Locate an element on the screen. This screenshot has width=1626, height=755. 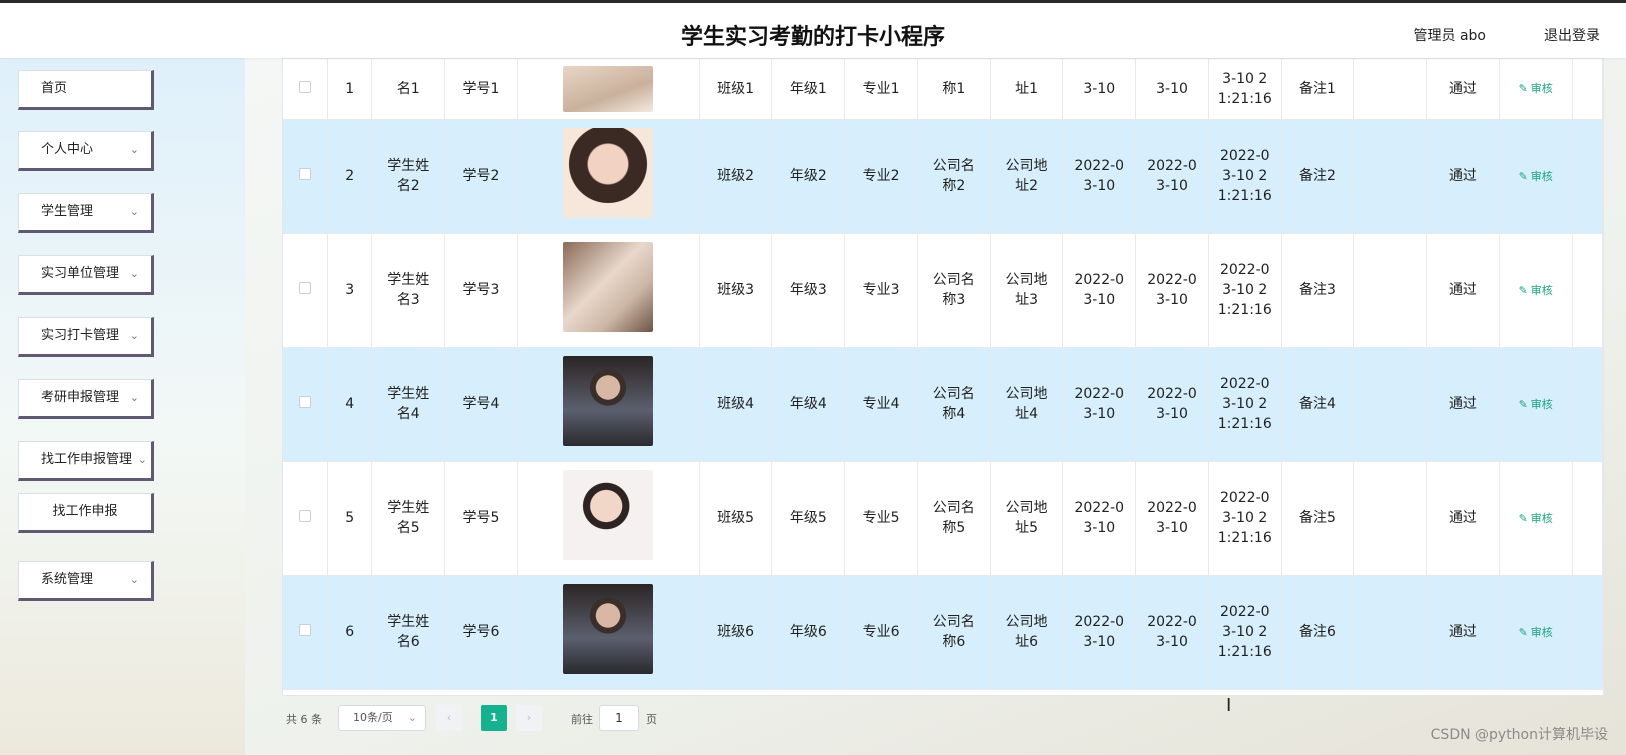
text-cursor-icon: I is located at coordinates (1229, 705).